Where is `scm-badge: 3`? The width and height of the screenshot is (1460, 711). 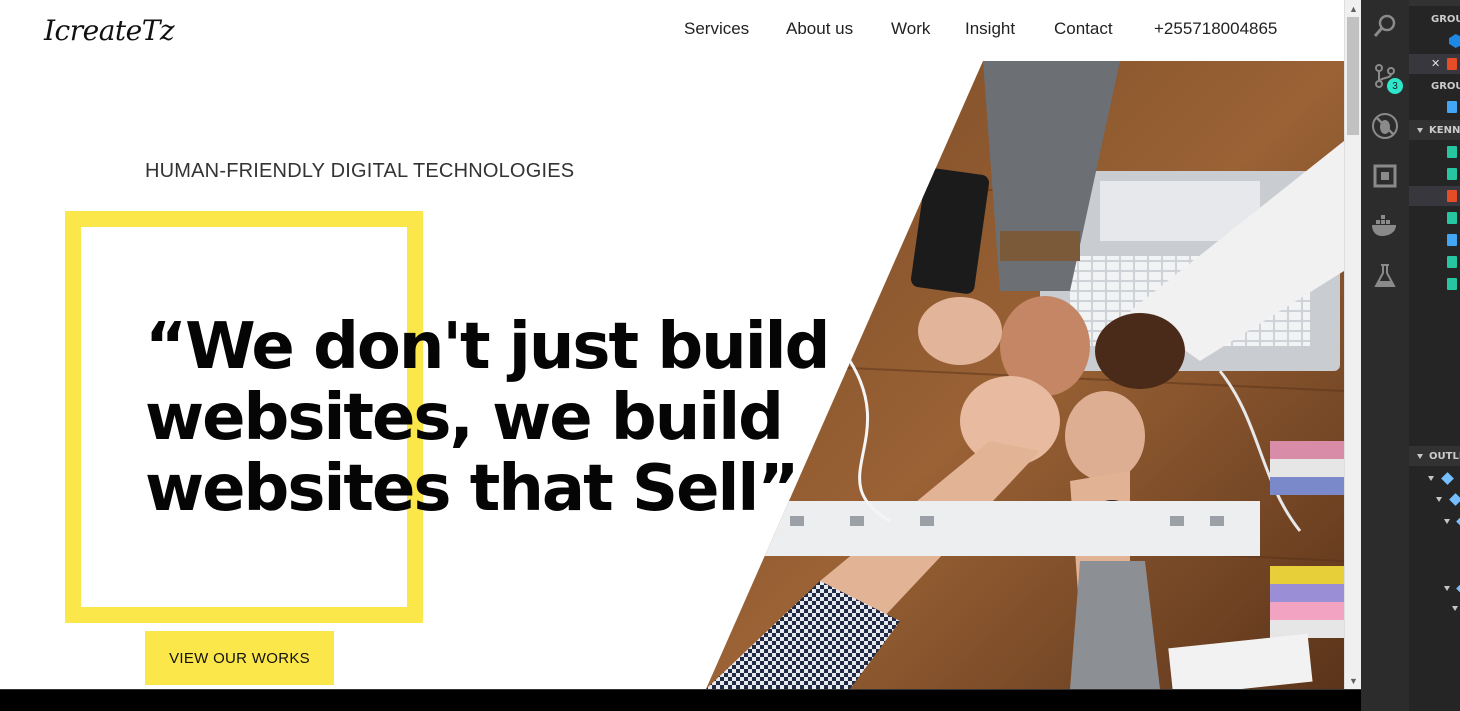 scm-badge: 3 is located at coordinates (1395, 86).